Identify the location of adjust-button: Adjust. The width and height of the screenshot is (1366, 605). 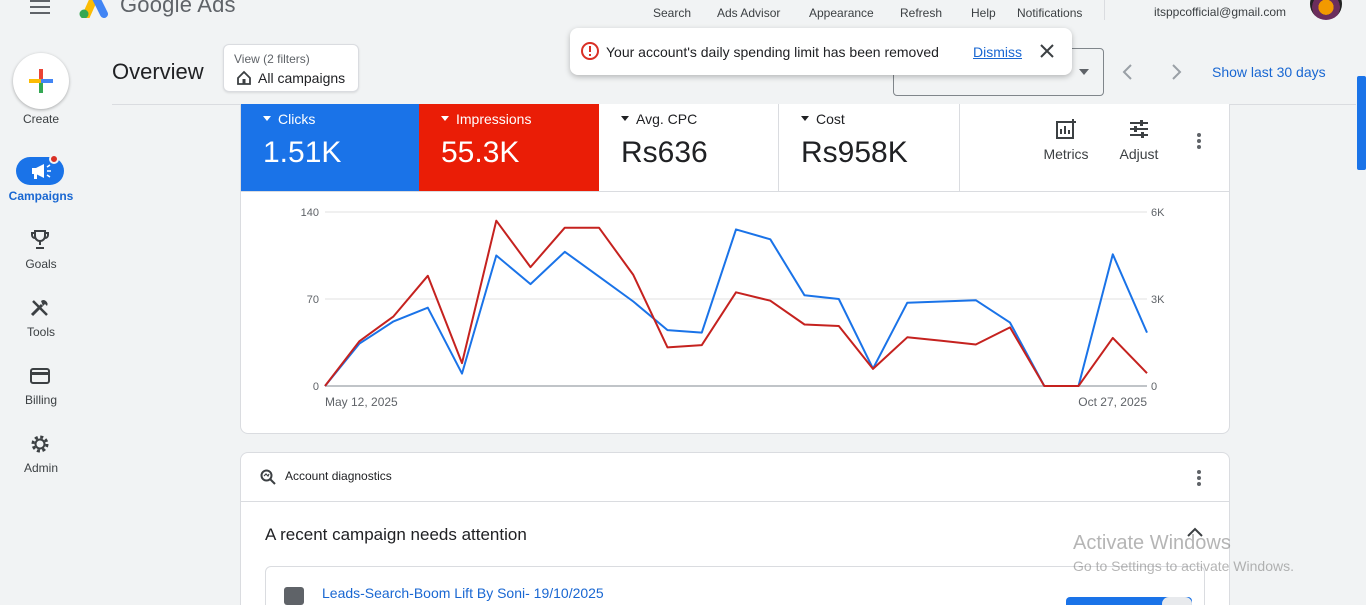
(1139, 140).